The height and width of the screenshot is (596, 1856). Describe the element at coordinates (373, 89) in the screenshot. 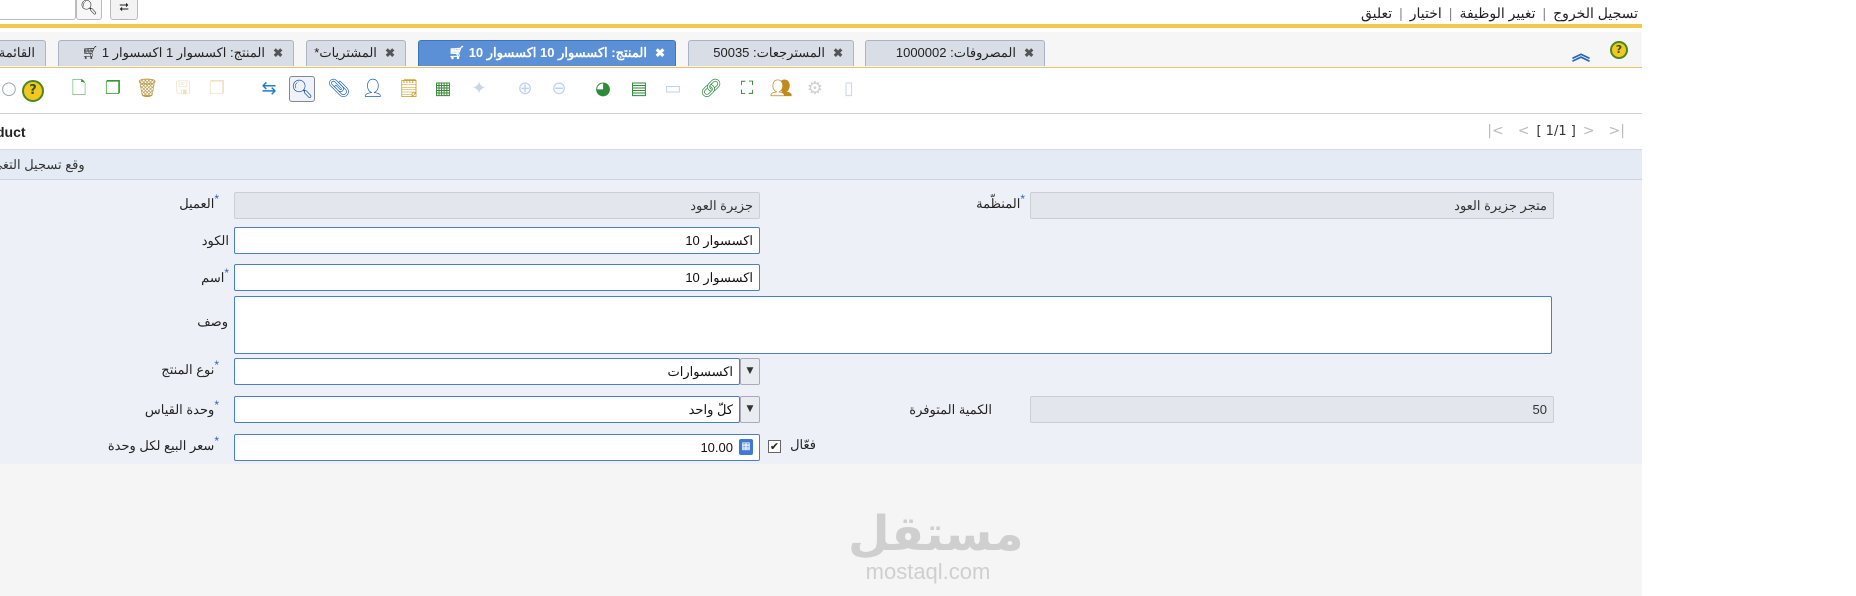

I see `chat-icon: 👤︎` at that location.